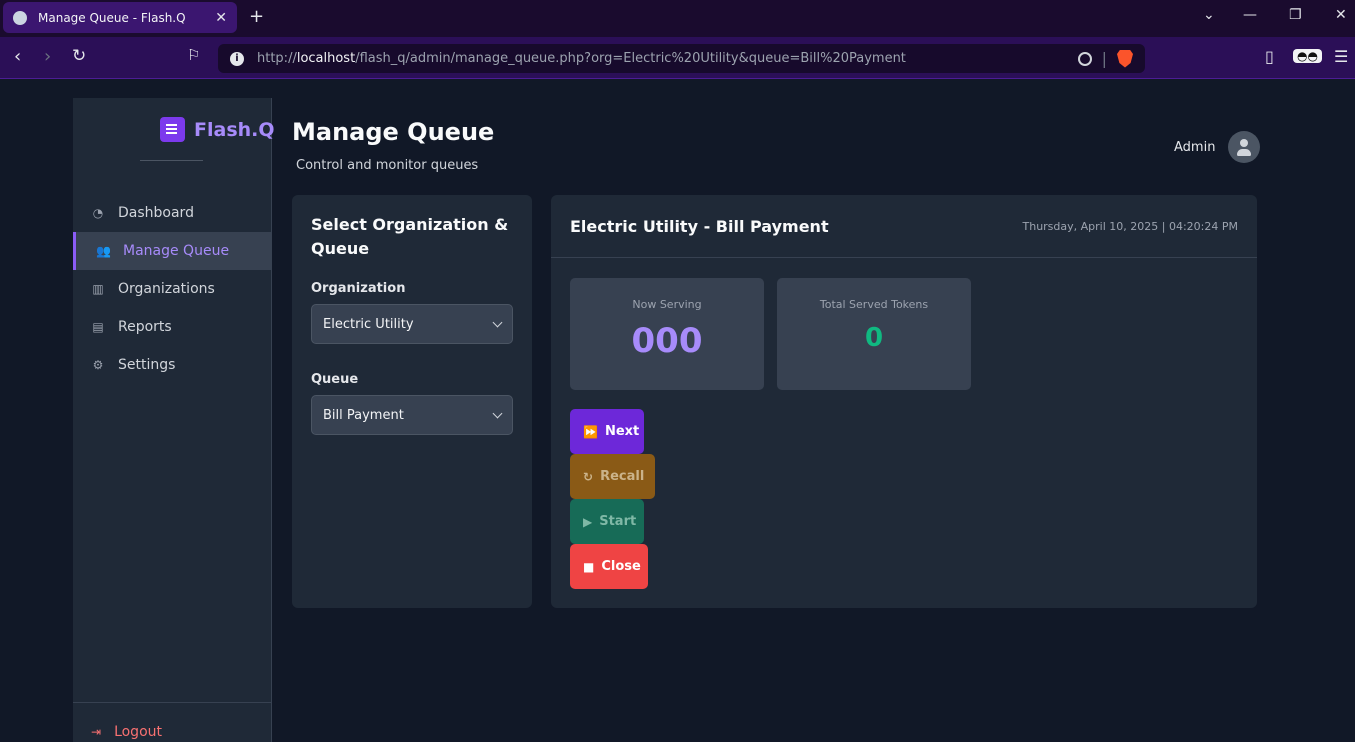 Image resolution: width=1355 pixels, height=742 pixels. I want to click on sidebar-item-label: Dashboard, so click(156, 213).